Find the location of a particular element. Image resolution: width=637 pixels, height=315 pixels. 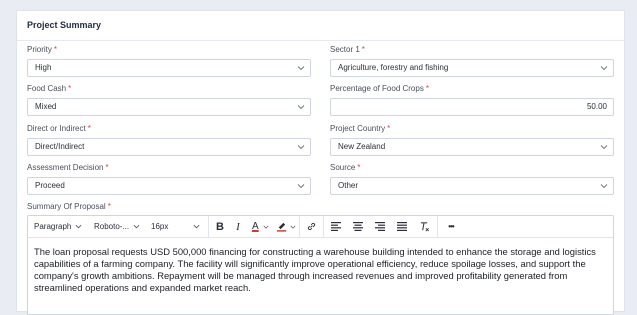

food-cash-value: Mixed is located at coordinates (46, 106).